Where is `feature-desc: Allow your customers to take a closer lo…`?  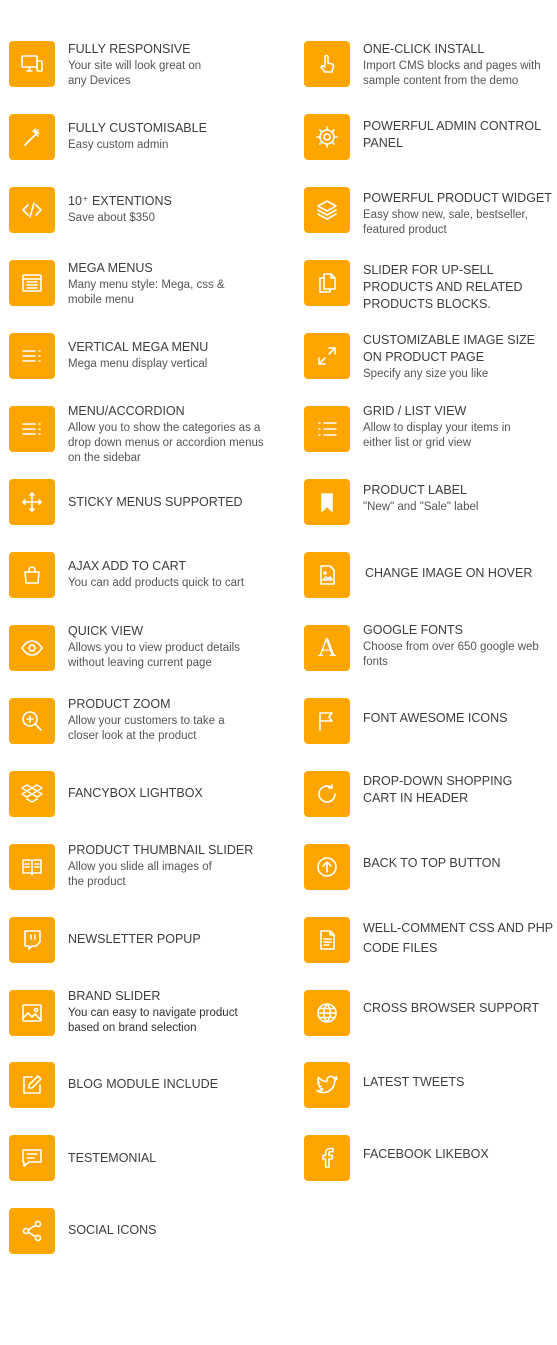 feature-desc: Allow your customers to take a closer lo… is located at coordinates (146, 728).